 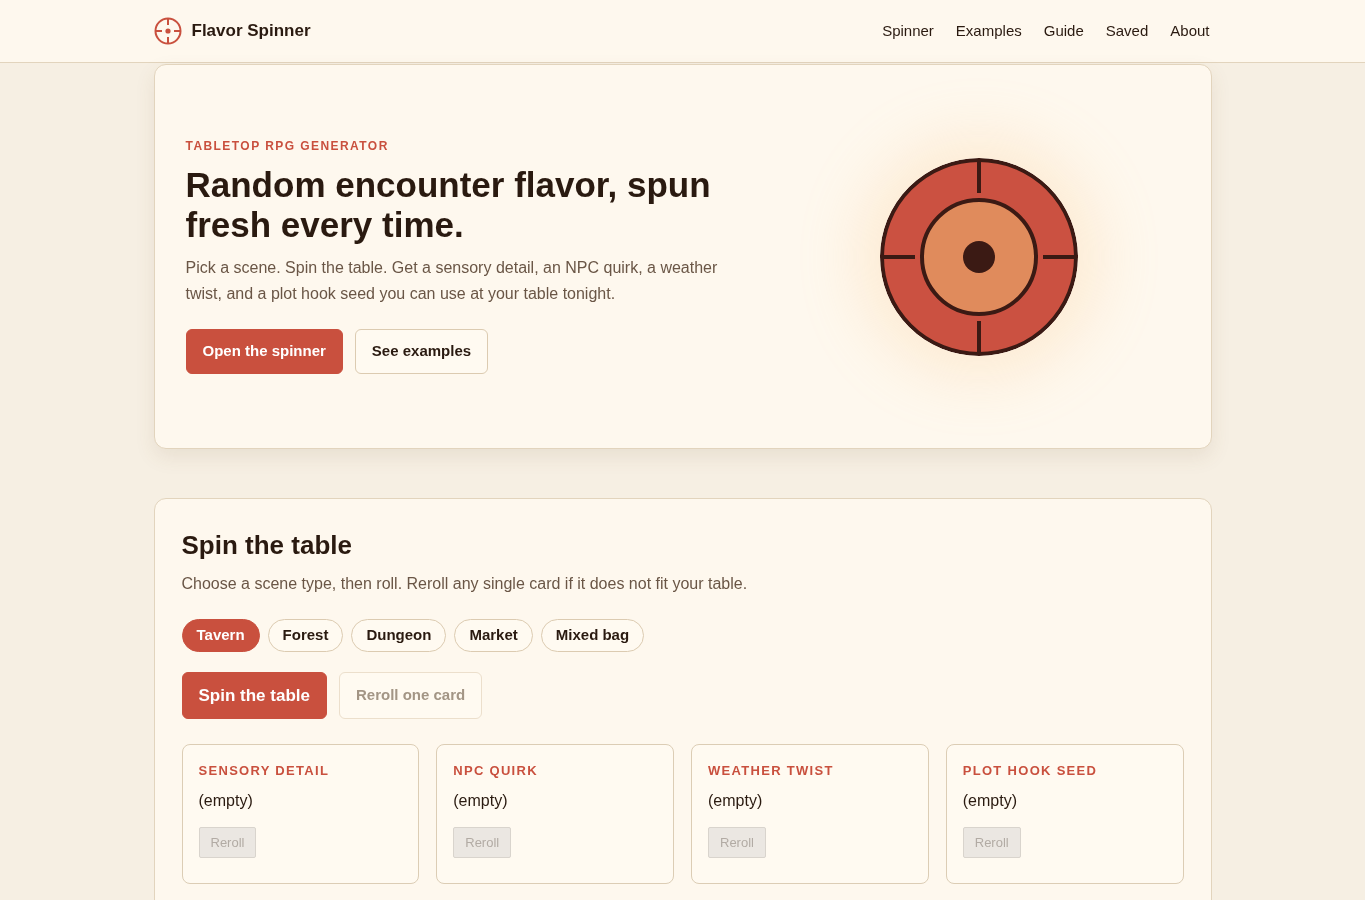 What do you see at coordinates (264, 351) in the screenshot?
I see `open-spinner-button: Open the spinner` at bounding box center [264, 351].